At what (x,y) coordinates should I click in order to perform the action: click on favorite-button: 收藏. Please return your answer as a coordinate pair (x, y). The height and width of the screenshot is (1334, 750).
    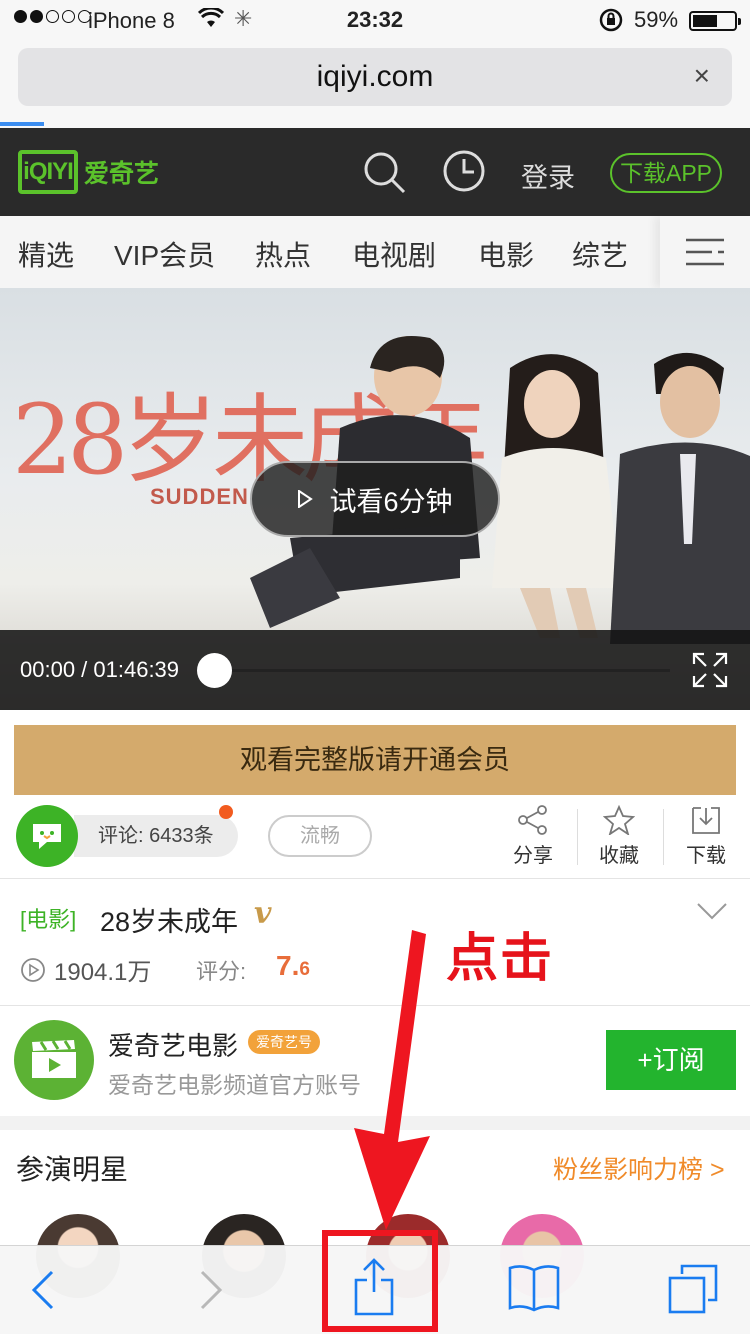
    Looking at the image, I should click on (619, 836).